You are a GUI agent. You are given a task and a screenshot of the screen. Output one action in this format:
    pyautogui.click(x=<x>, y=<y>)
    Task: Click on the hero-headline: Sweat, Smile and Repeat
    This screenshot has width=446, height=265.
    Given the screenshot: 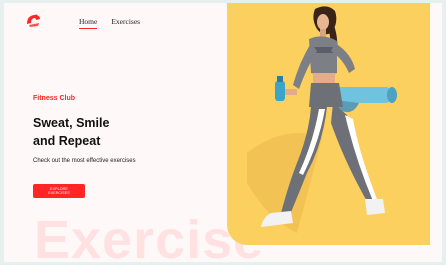 What is the action you would take?
    pyautogui.click(x=88, y=132)
    